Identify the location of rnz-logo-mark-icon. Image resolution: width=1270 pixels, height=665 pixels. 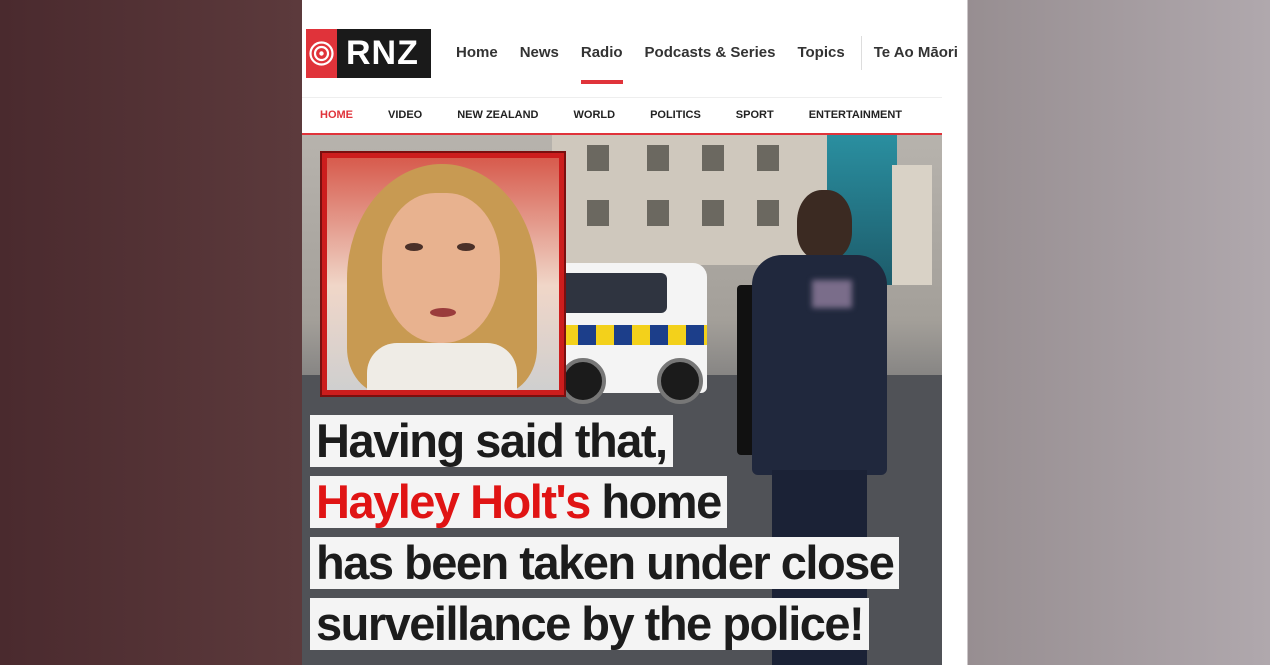
(321, 53).